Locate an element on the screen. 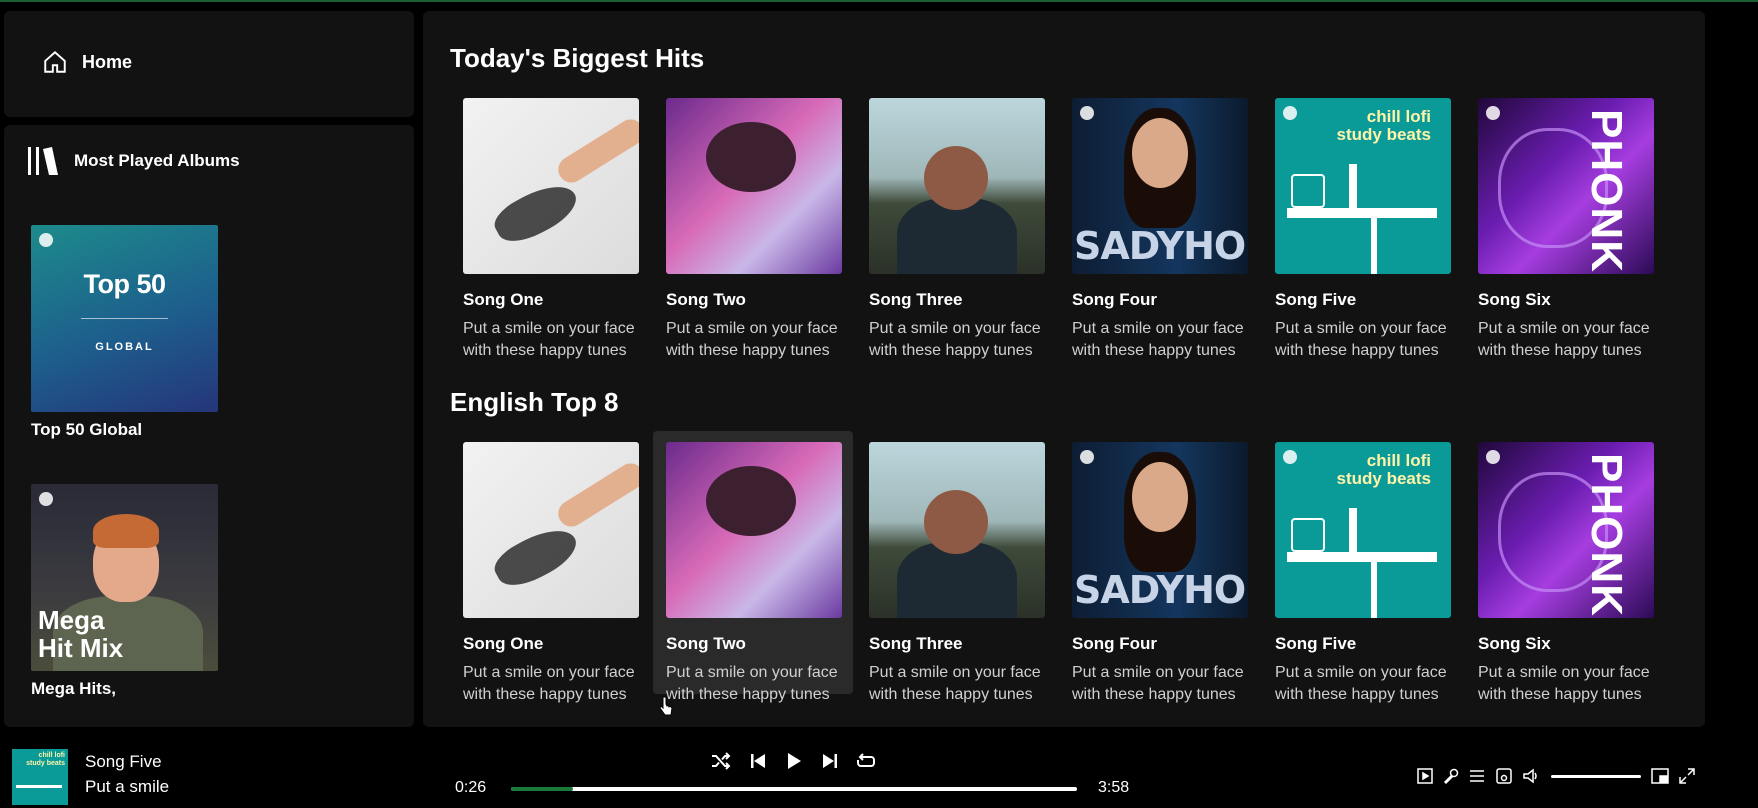  shuffle-icon is located at coordinates (721, 761).